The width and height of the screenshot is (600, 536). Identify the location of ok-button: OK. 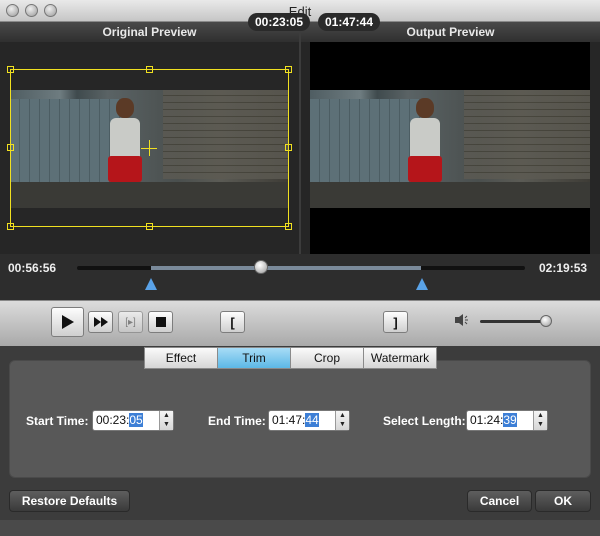
(563, 501).